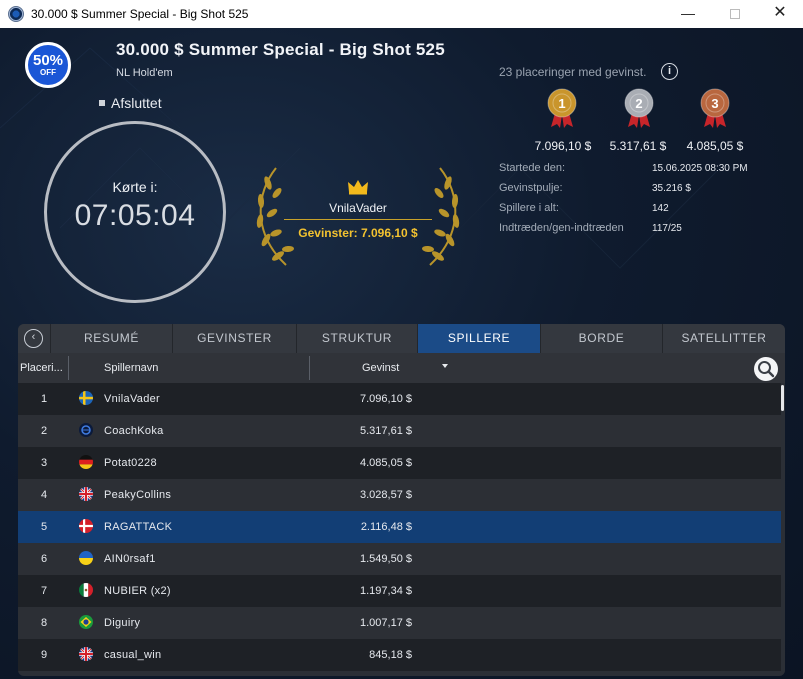  I want to click on badge-percent: 50%, so click(48, 60).